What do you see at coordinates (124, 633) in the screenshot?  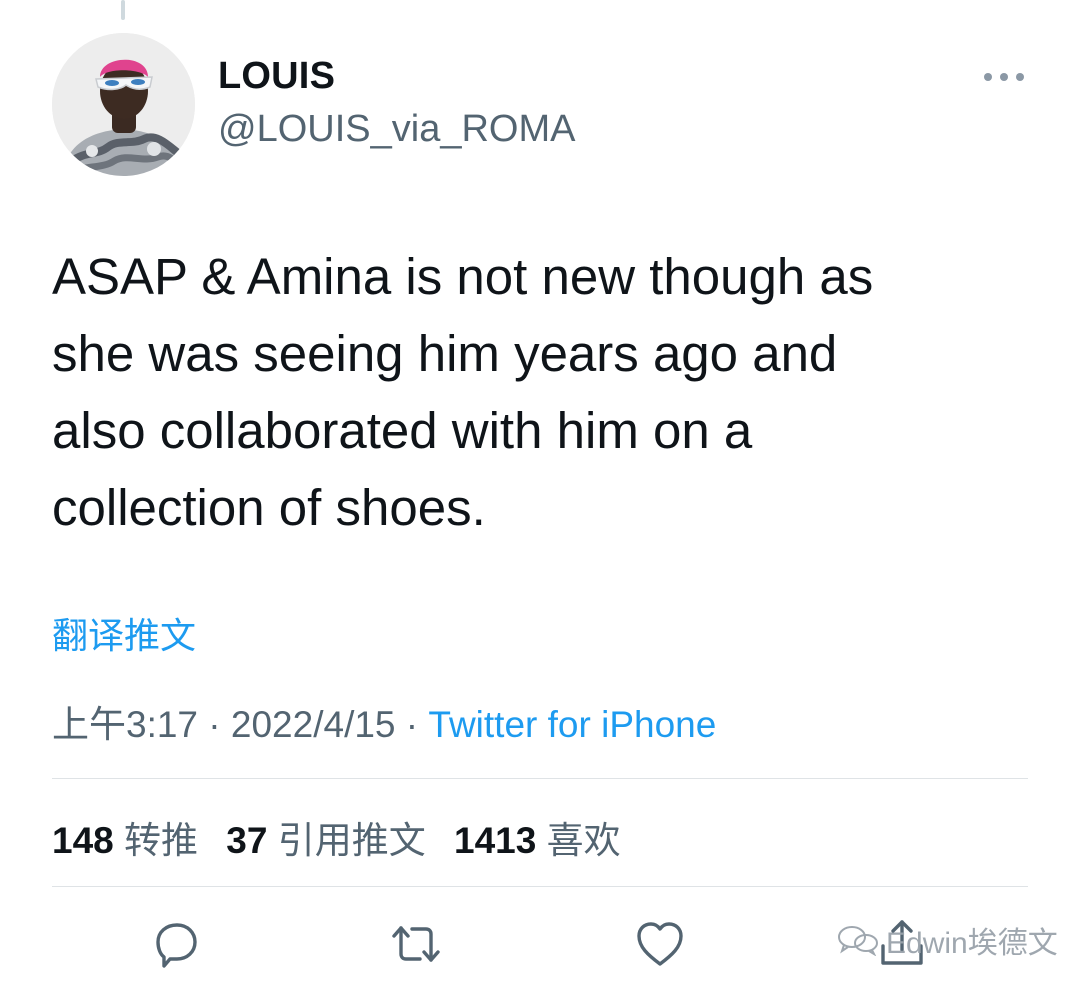 I see `translate-tweet-link: 翻译推文` at bounding box center [124, 633].